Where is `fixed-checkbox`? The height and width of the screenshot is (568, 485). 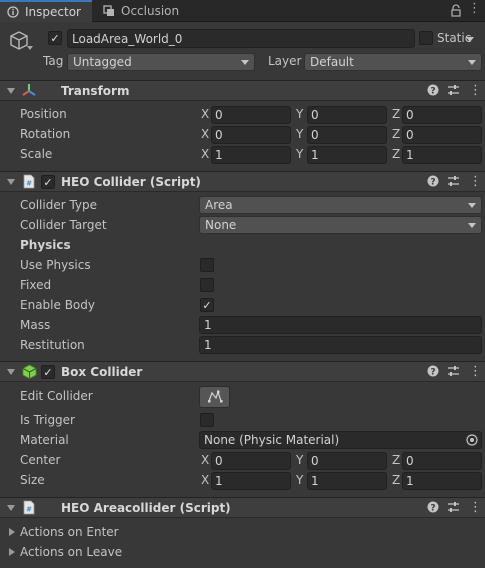 fixed-checkbox is located at coordinates (207, 285).